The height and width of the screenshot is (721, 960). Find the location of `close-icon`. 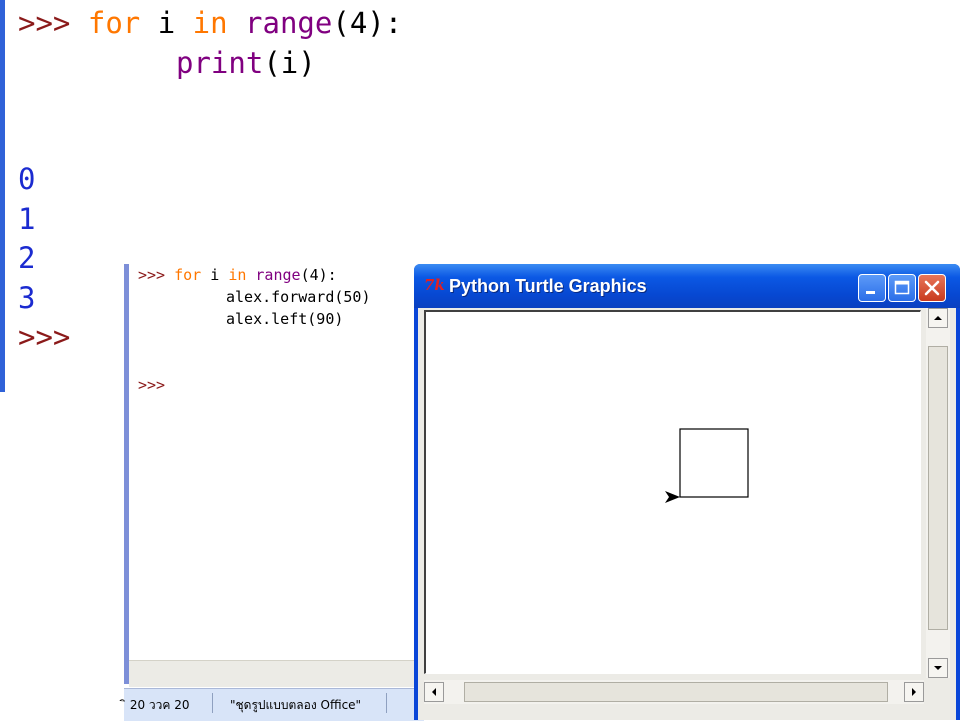

close-icon is located at coordinates (932, 288).